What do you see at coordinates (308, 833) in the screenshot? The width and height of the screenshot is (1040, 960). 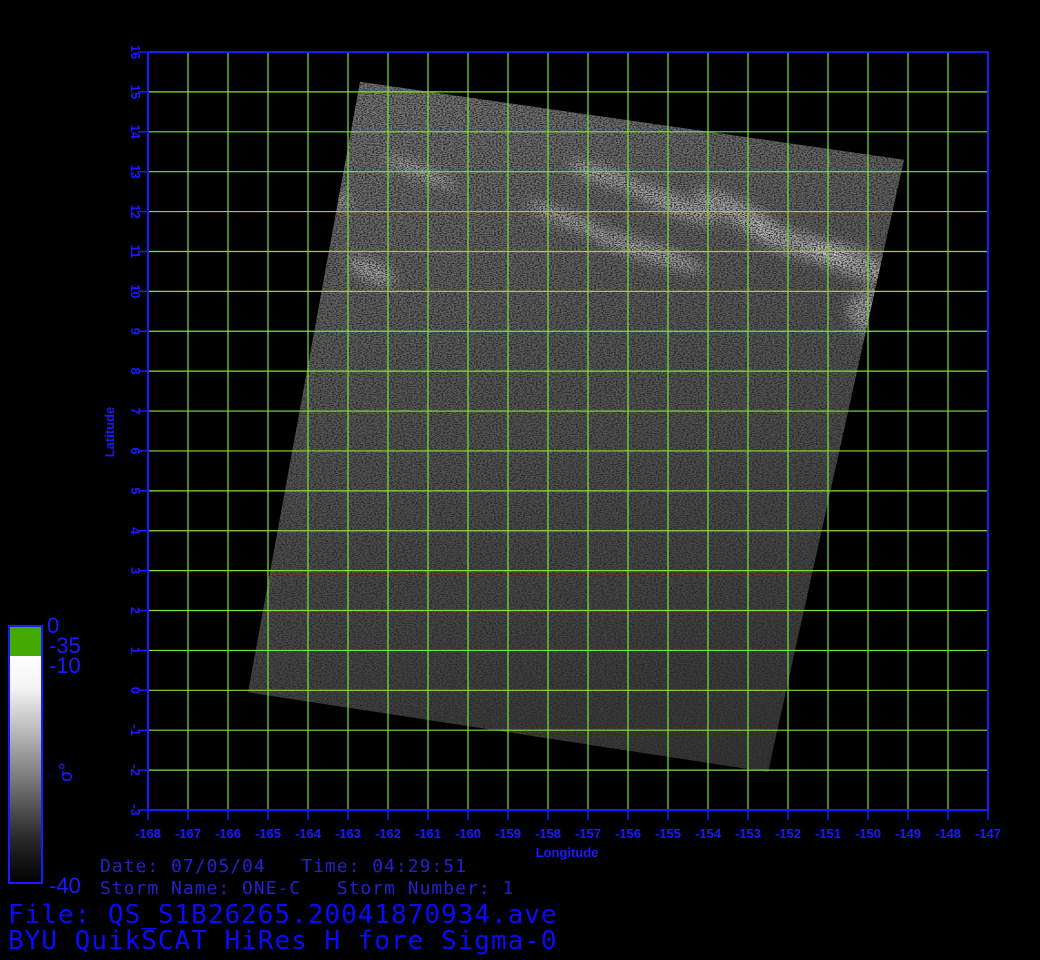 I see `x-tick-label: -164` at bounding box center [308, 833].